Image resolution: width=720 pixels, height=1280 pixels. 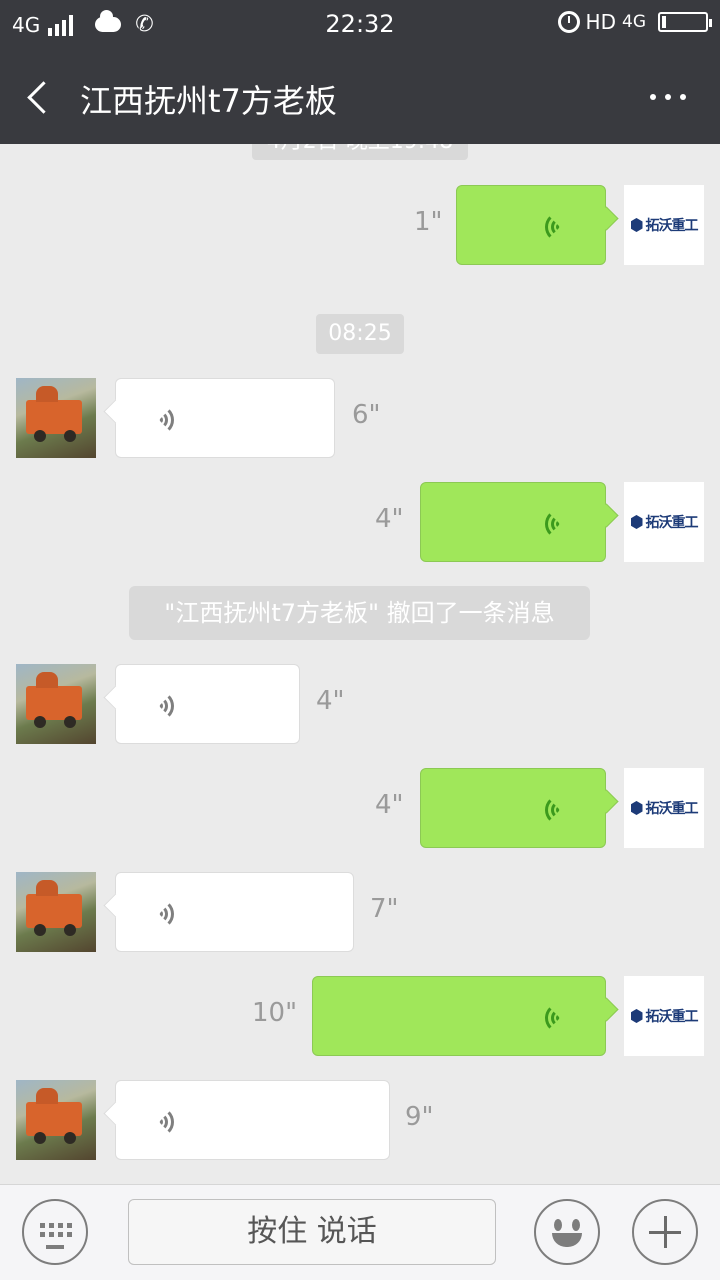 What do you see at coordinates (312, 1232) in the screenshot?
I see `hold-to-talk-button: 按住 说话` at bounding box center [312, 1232].